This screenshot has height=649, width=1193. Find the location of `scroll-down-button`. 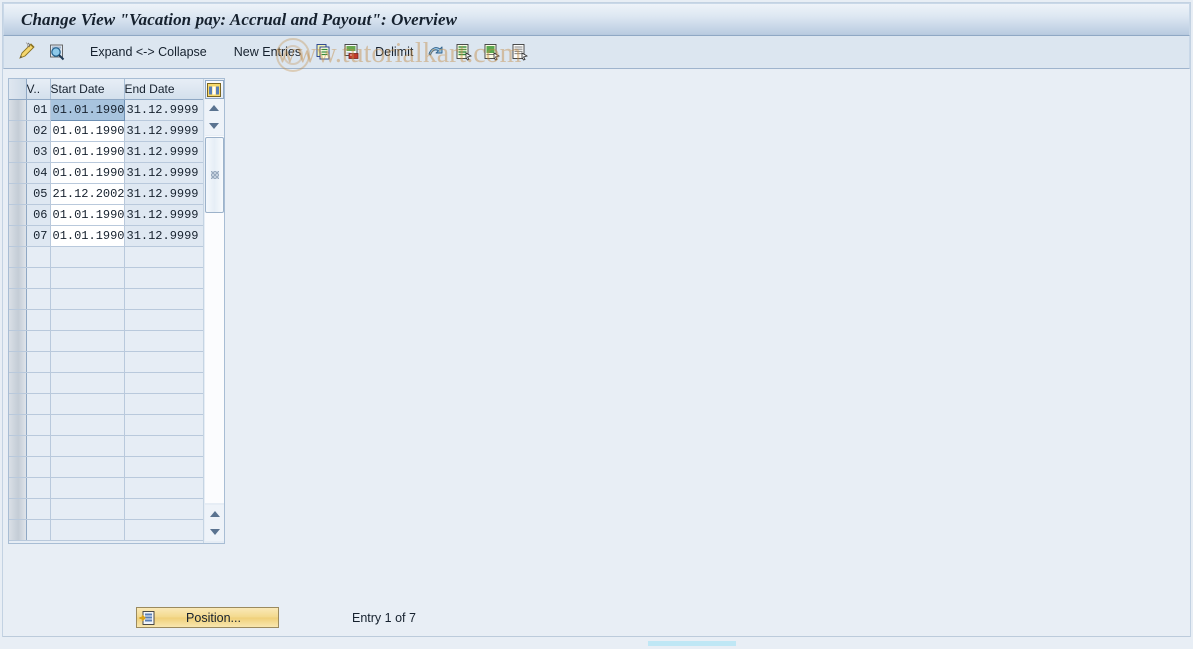

scroll-down-button is located at coordinates (214, 126).